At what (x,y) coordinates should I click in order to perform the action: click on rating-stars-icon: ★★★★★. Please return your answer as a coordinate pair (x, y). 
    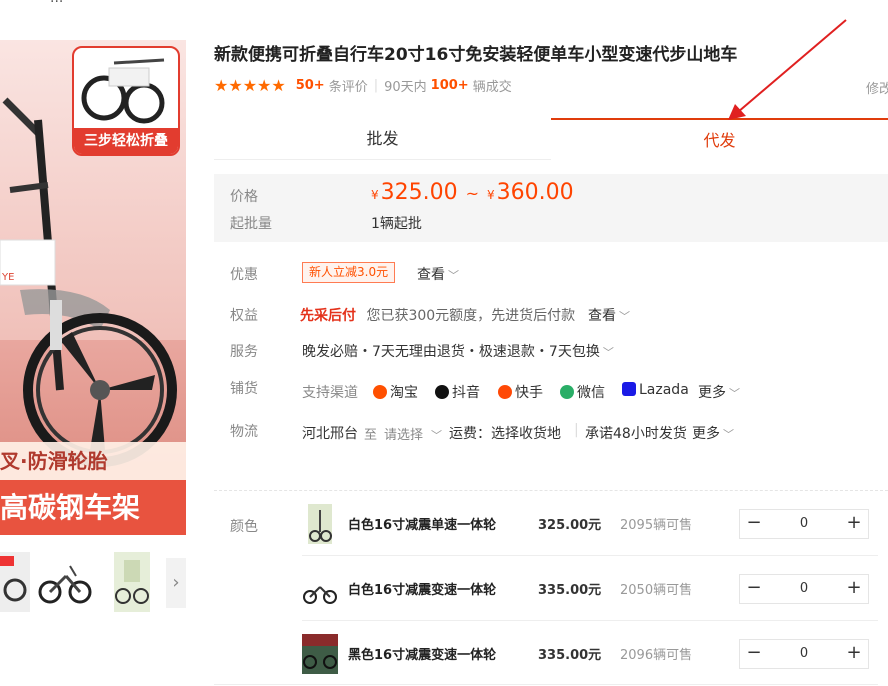
    Looking at the image, I should click on (250, 85).